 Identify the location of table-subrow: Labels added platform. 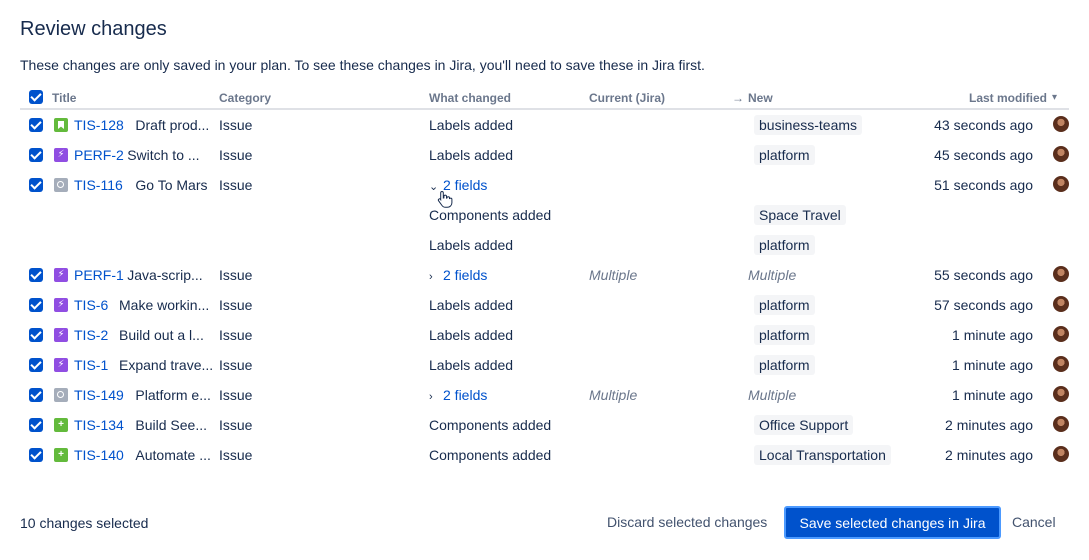
(544, 245).